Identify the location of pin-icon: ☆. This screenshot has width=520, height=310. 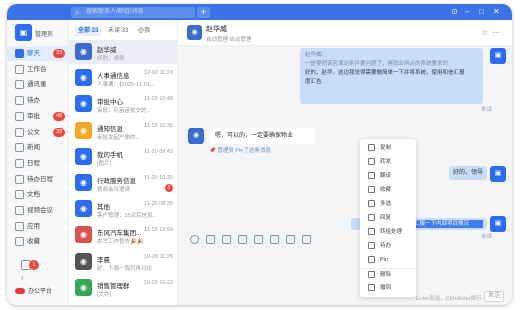
(486, 32).